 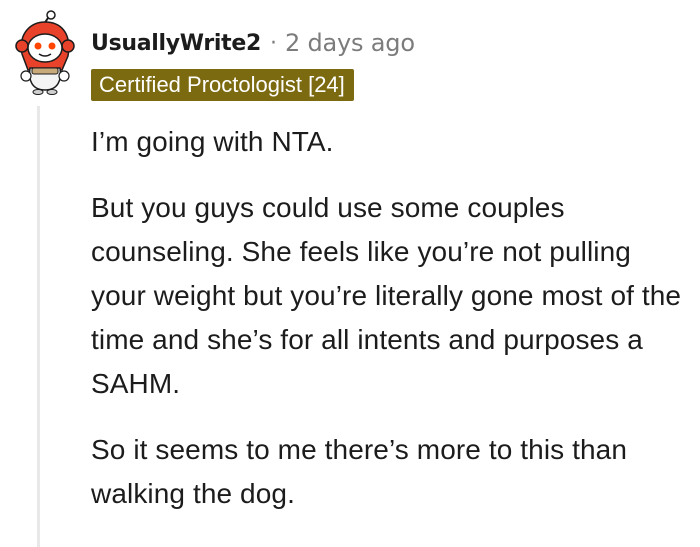 I want to click on username-link: UsuallyWrite2, so click(x=176, y=43).